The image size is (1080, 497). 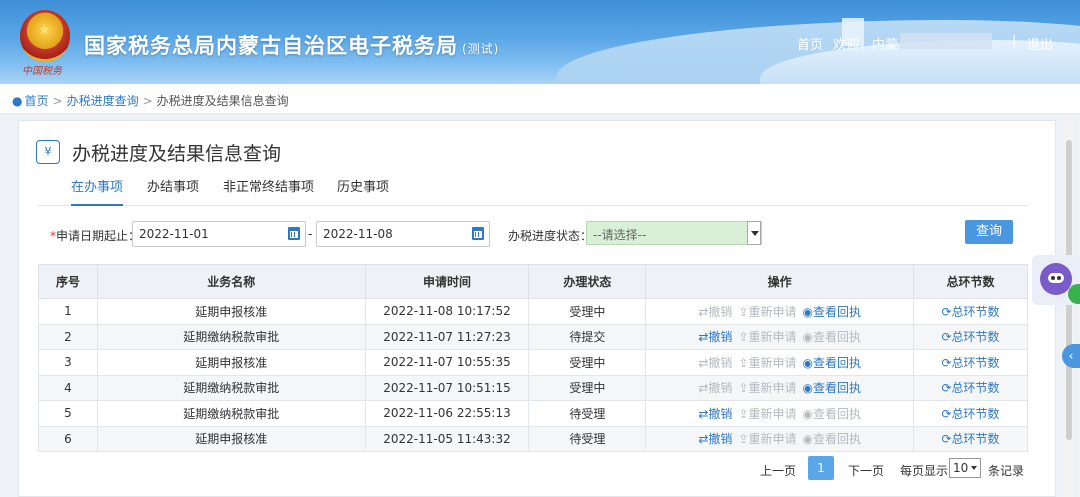 I want to click on breadcrumb: ● 首页 > 办税进度查询 > 办税进度及结果信息查询, so click(x=540, y=99).